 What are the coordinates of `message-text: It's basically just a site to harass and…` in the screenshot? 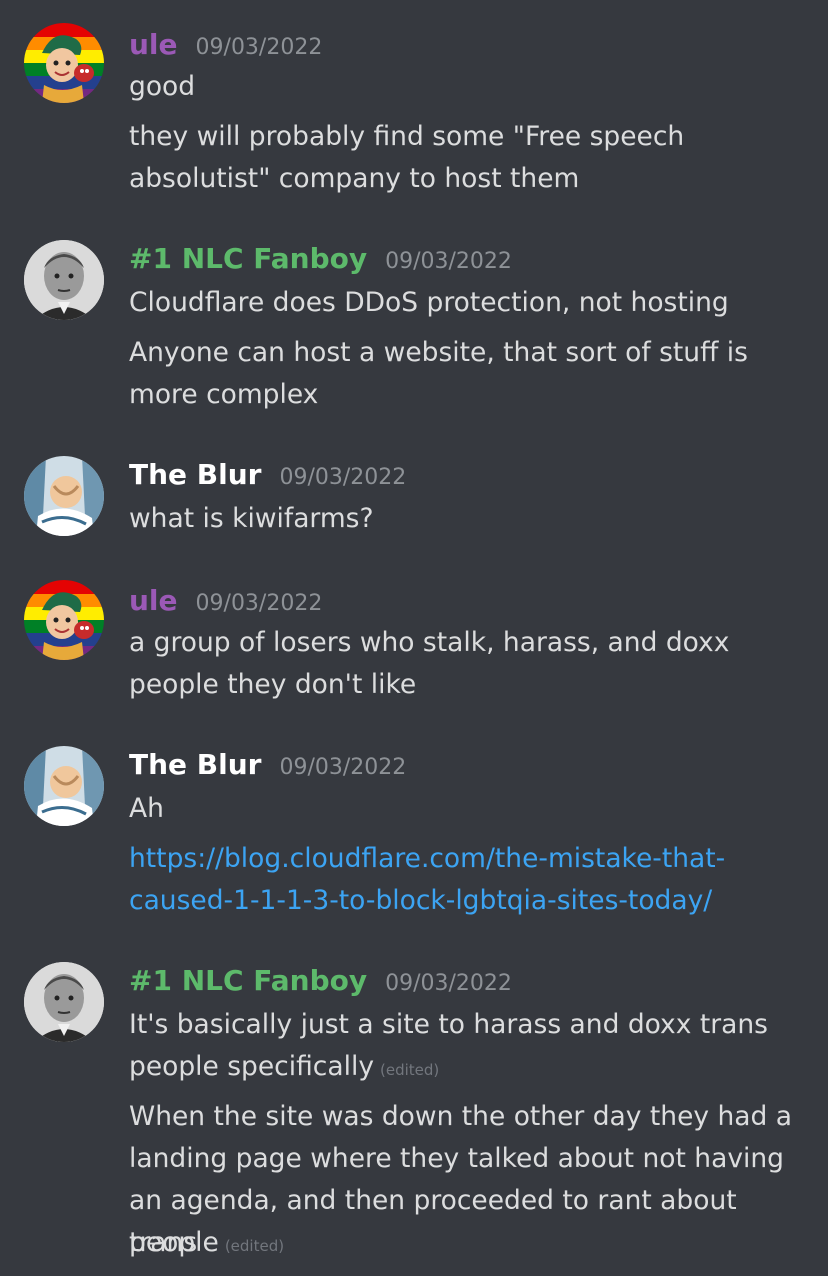 It's located at (448, 1024).